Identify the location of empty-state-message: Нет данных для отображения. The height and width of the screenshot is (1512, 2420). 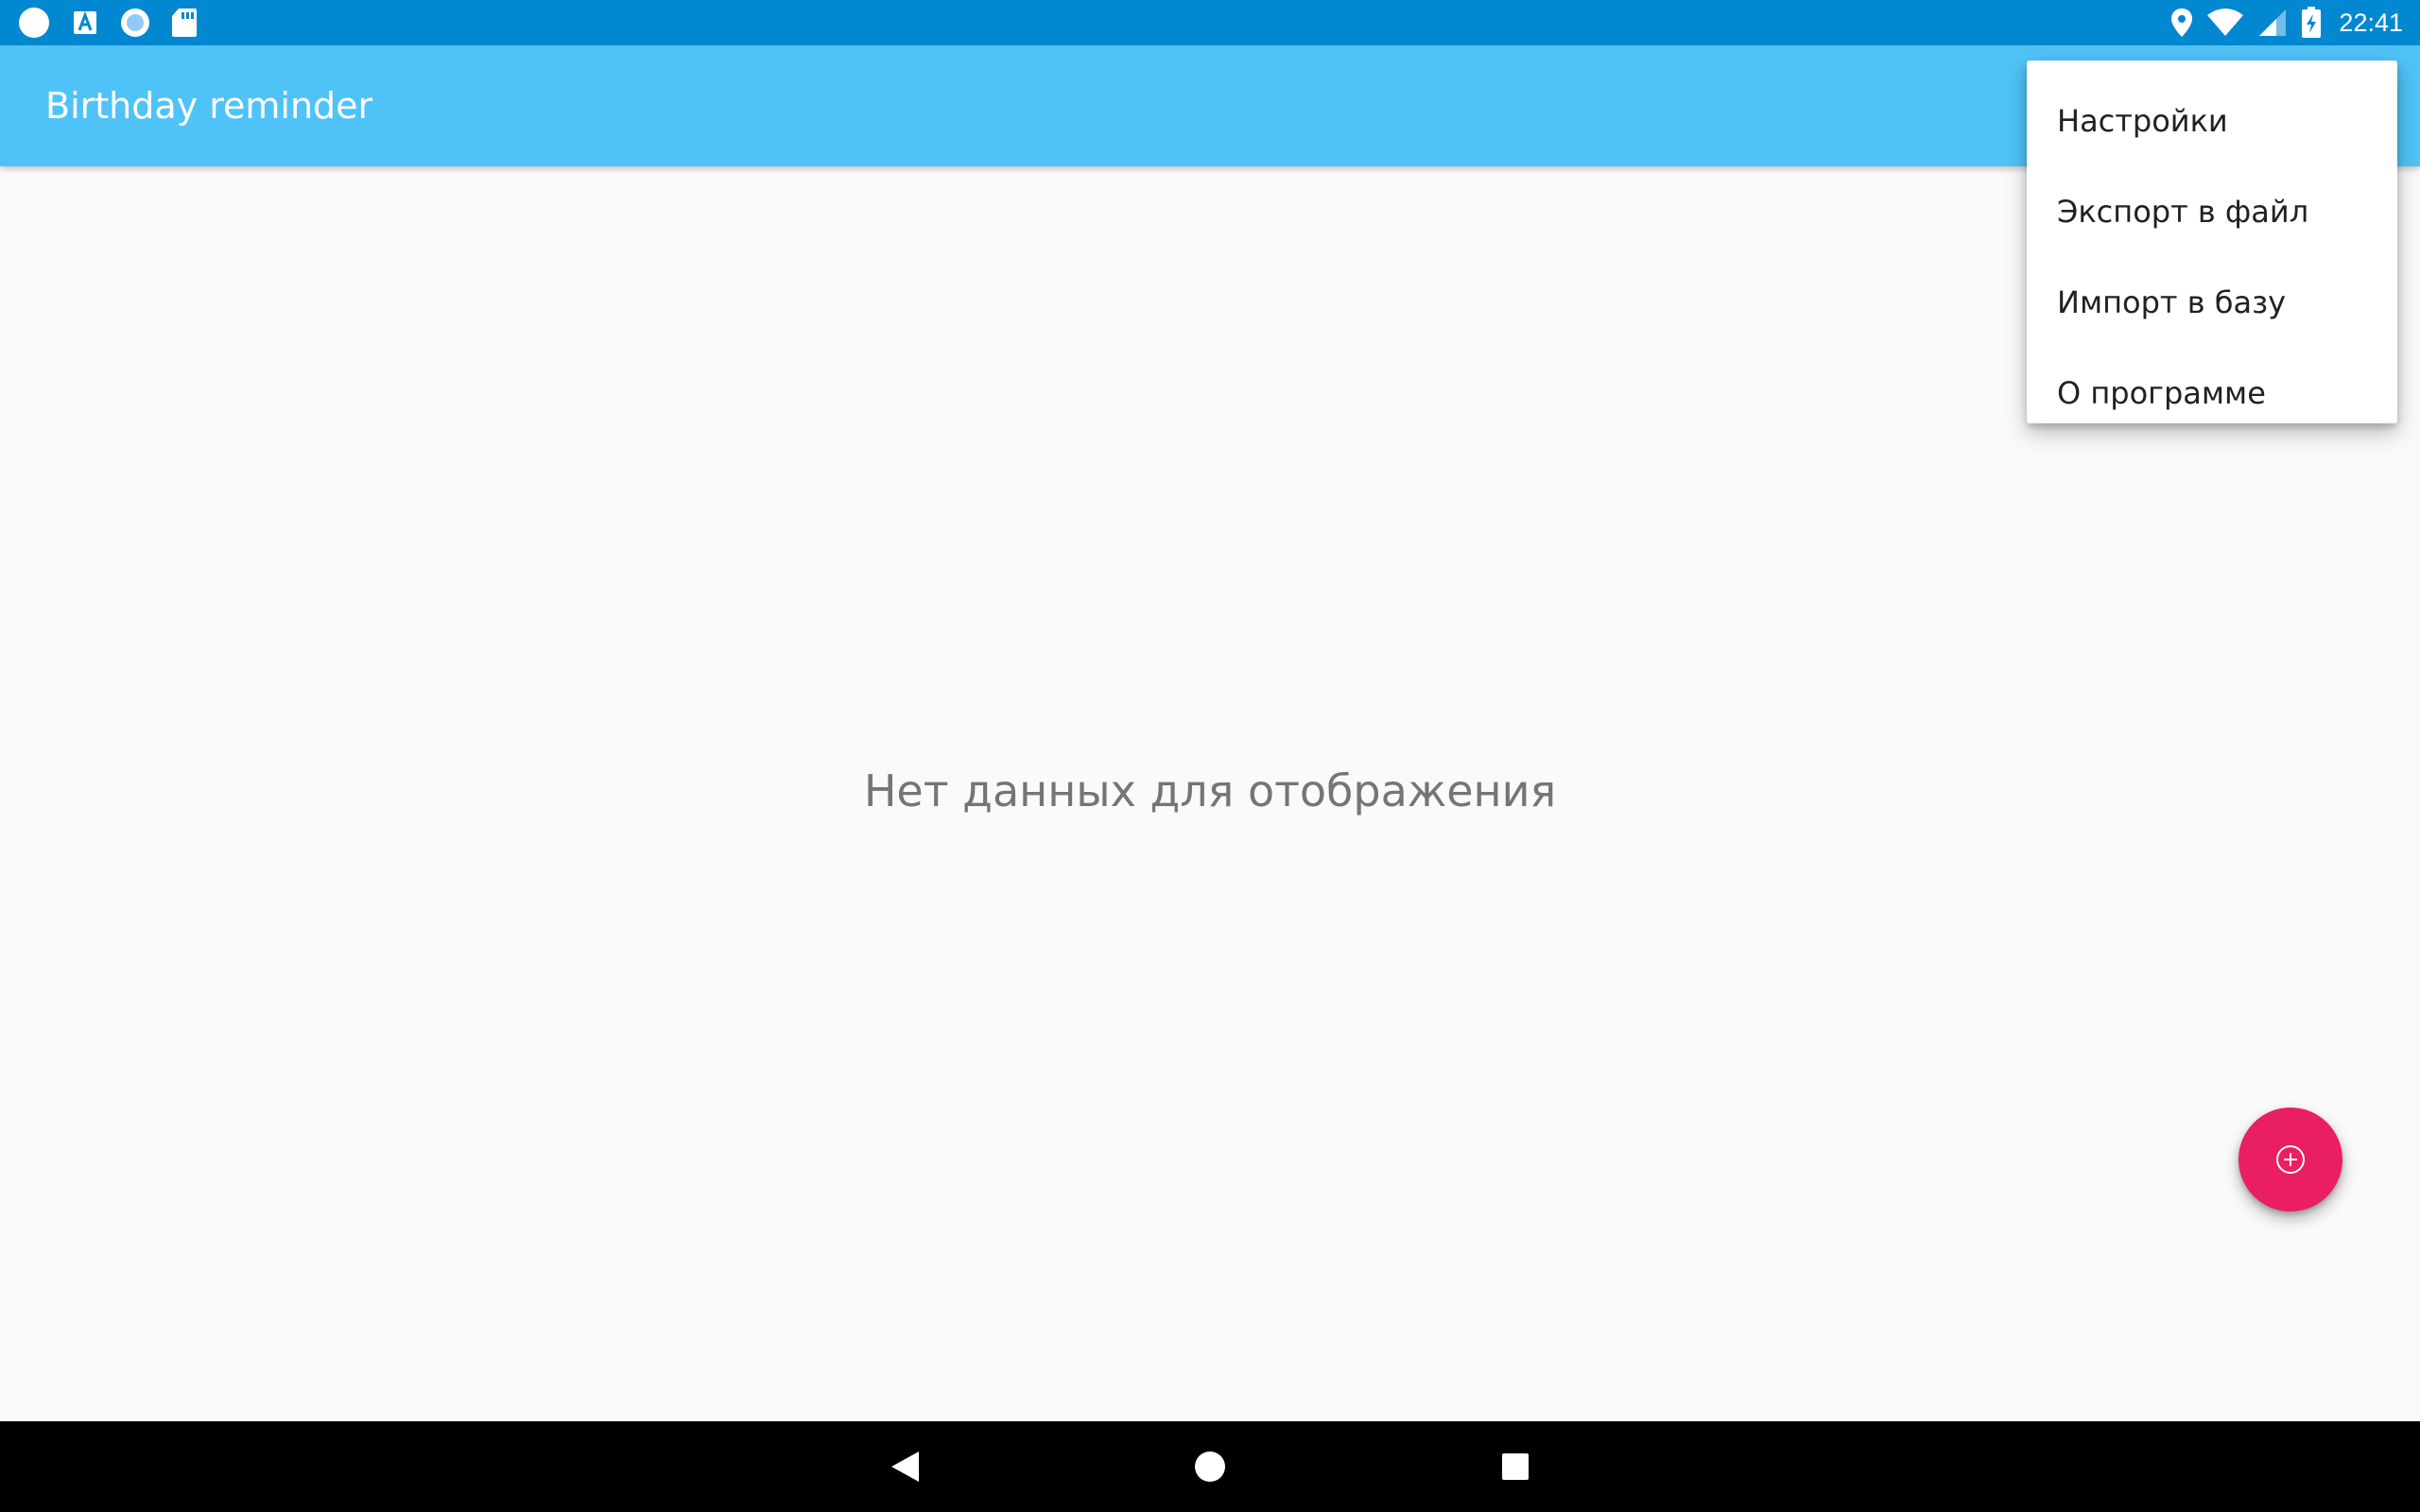
(1210, 790).